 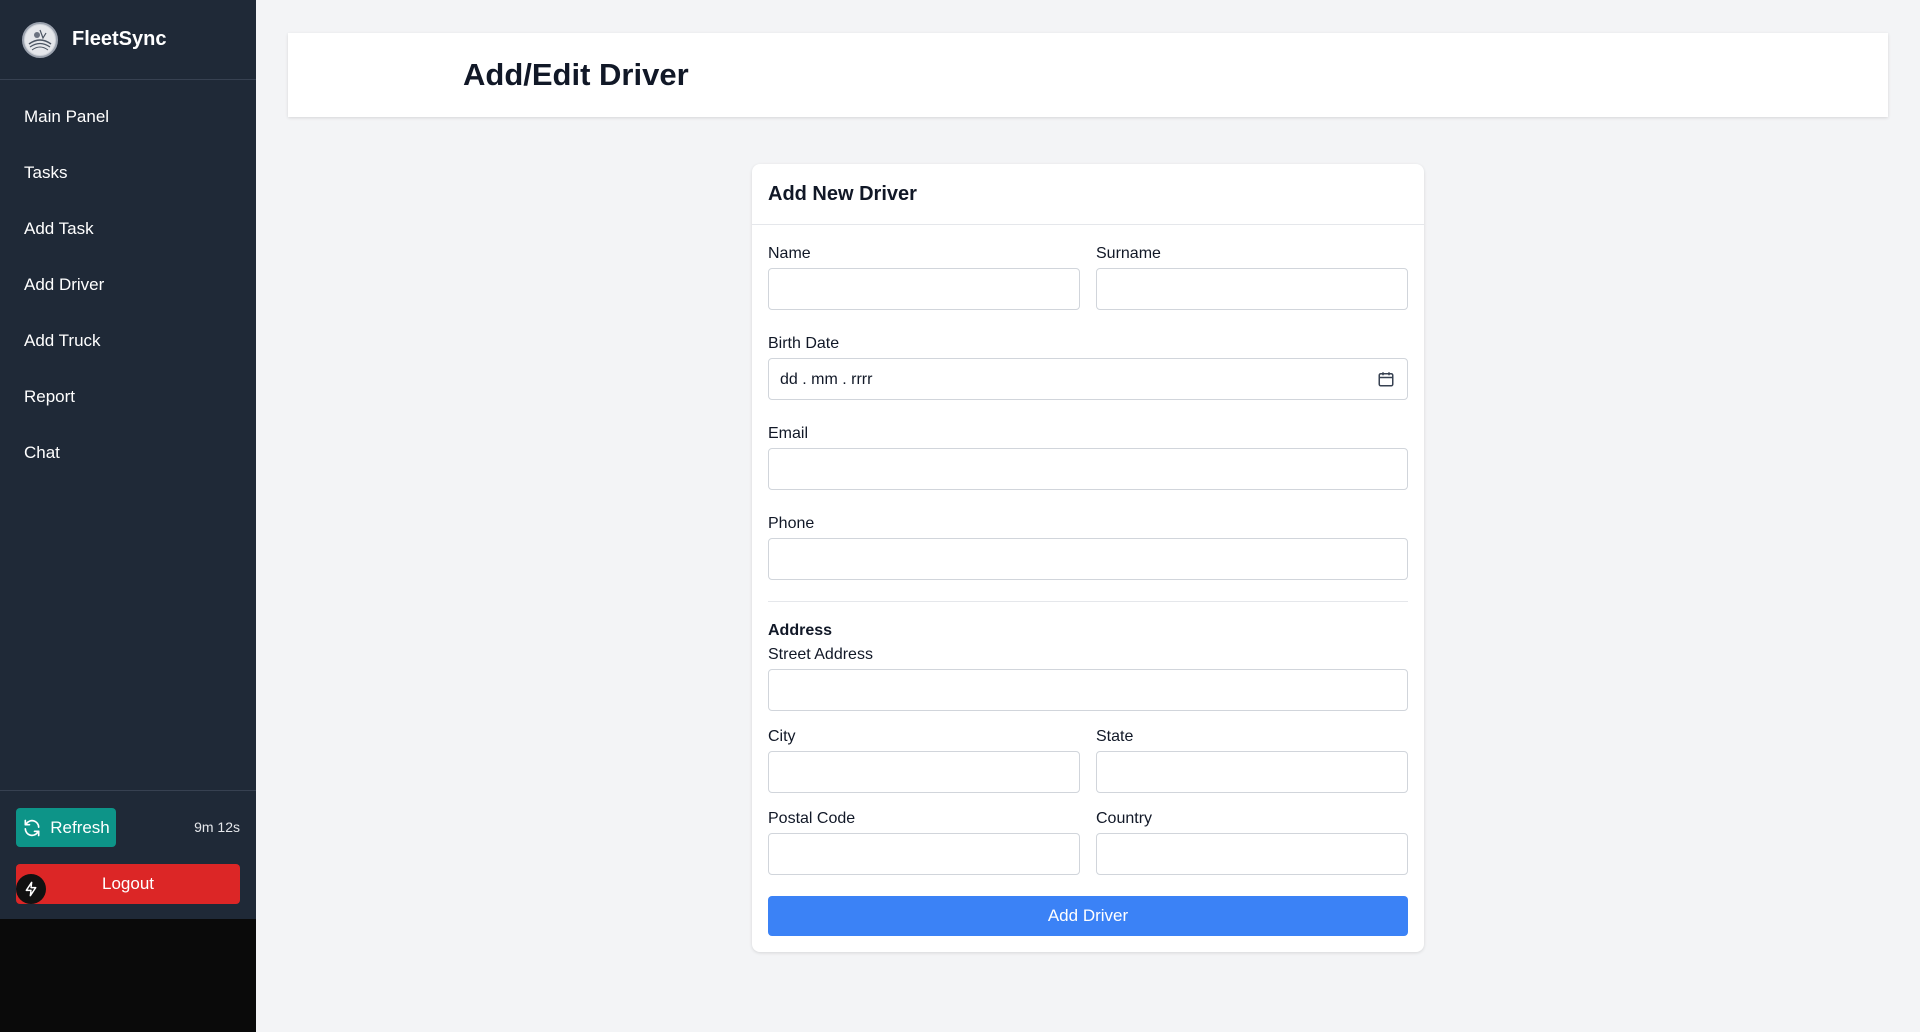 I want to click on refresh-icon, so click(x=32, y=827).